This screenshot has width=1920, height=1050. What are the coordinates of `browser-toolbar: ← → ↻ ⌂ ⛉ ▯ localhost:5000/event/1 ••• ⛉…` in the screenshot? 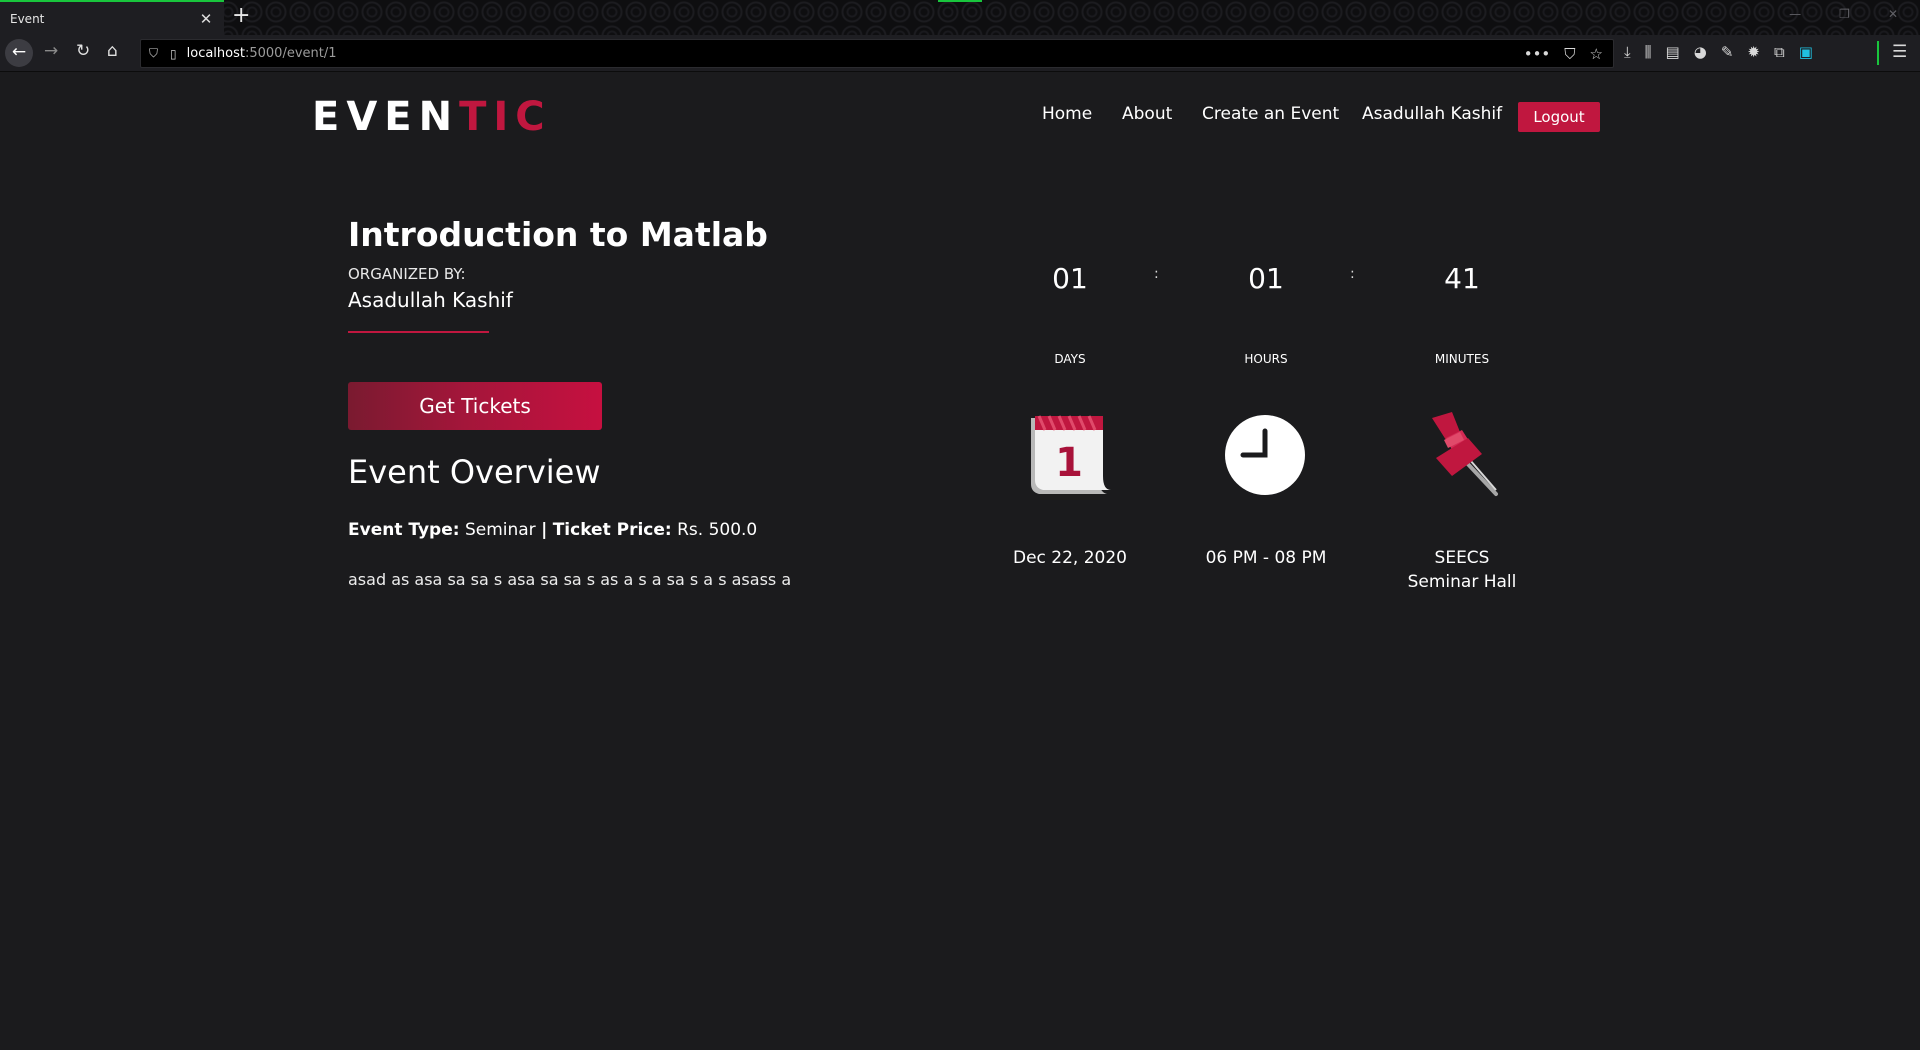 It's located at (960, 53).